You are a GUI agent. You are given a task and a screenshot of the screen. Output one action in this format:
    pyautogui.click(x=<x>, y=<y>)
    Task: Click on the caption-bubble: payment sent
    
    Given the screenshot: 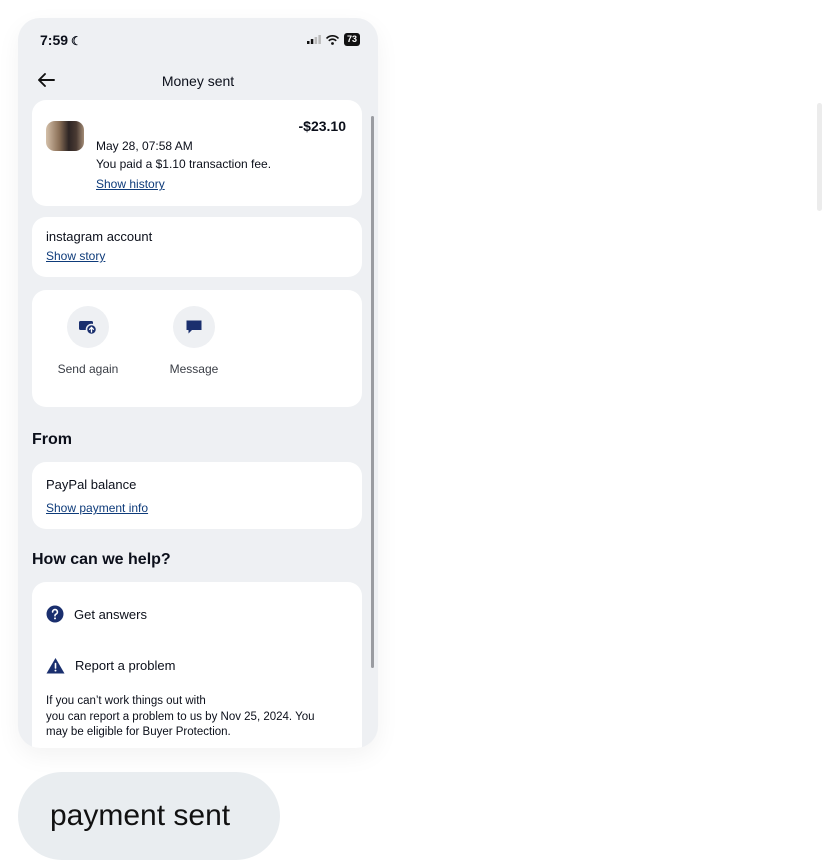 What is the action you would take?
    pyautogui.click(x=149, y=816)
    